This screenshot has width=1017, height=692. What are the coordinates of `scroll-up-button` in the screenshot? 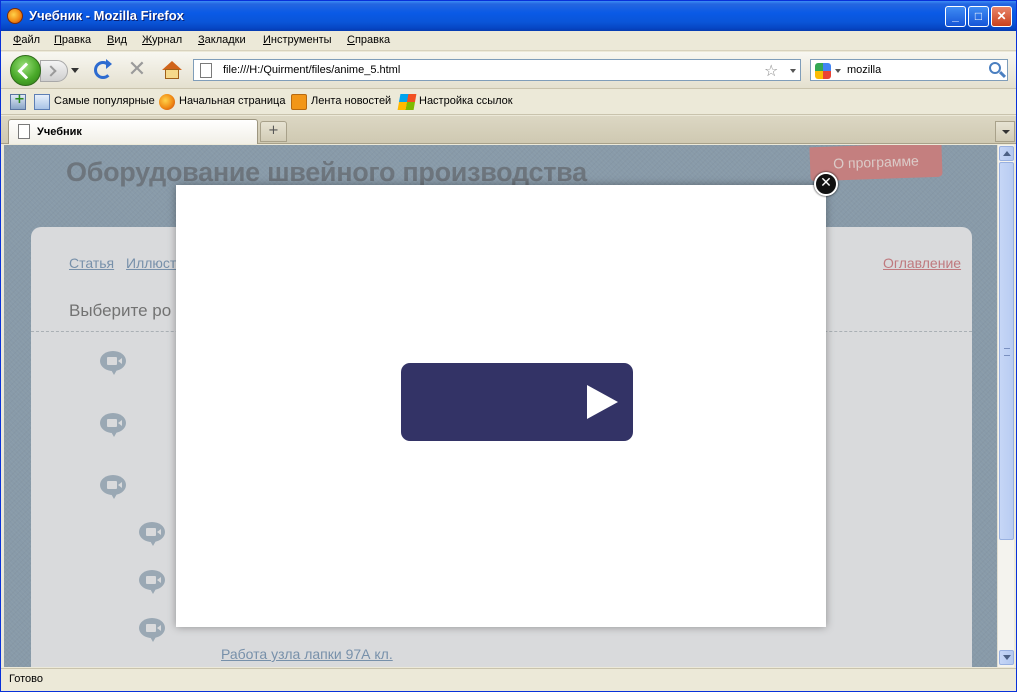 It's located at (1006, 153).